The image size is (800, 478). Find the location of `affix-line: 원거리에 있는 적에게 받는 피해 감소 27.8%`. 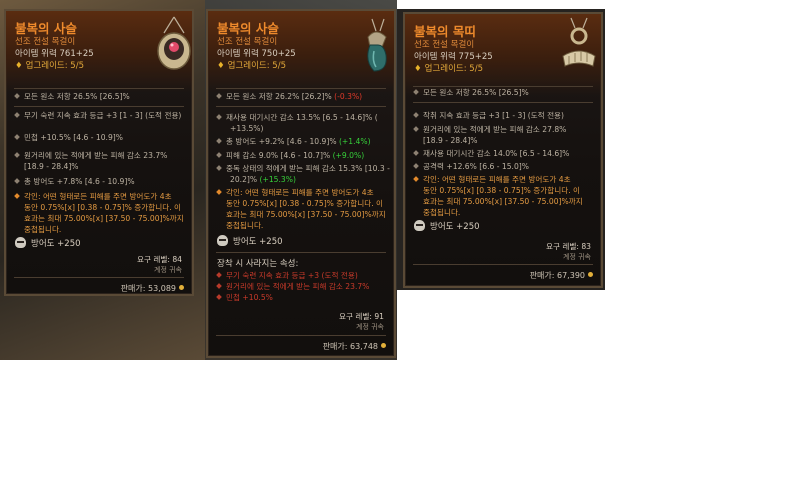

affix-line: 원거리에 있는 적에게 받는 피해 감소 27.8% is located at coordinates (489, 129).